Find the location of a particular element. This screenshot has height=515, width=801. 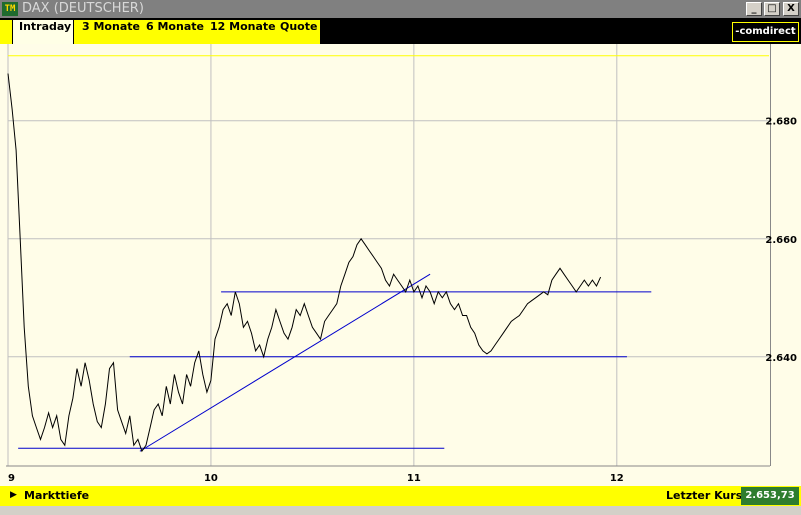

y-tick-label: 2.660 is located at coordinates (781, 240).